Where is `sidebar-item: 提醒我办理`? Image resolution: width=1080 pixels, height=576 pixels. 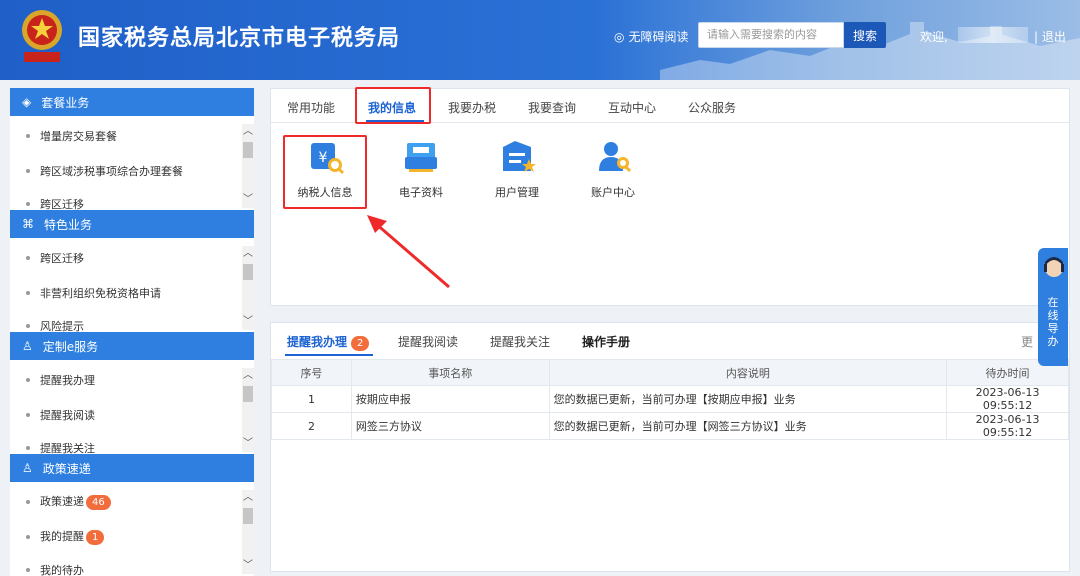
sidebar-item: 提醒我办理 is located at coordinates (60, 380).